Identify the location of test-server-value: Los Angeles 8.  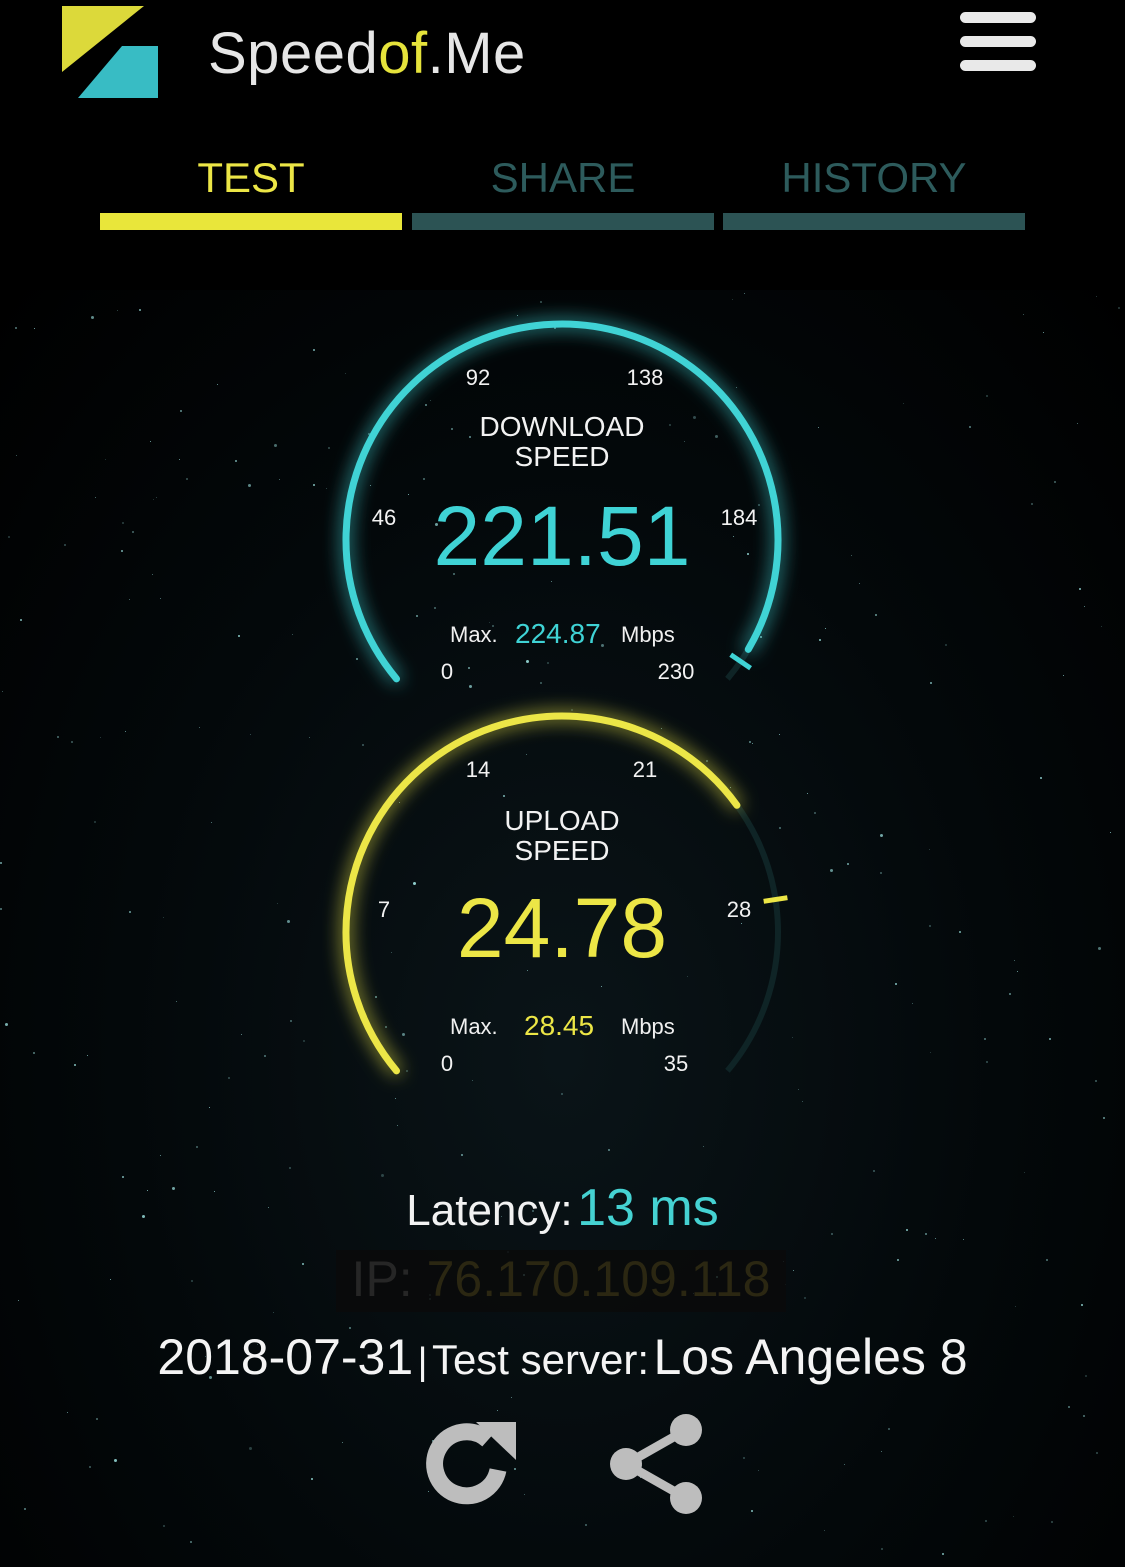
(810, 1357).